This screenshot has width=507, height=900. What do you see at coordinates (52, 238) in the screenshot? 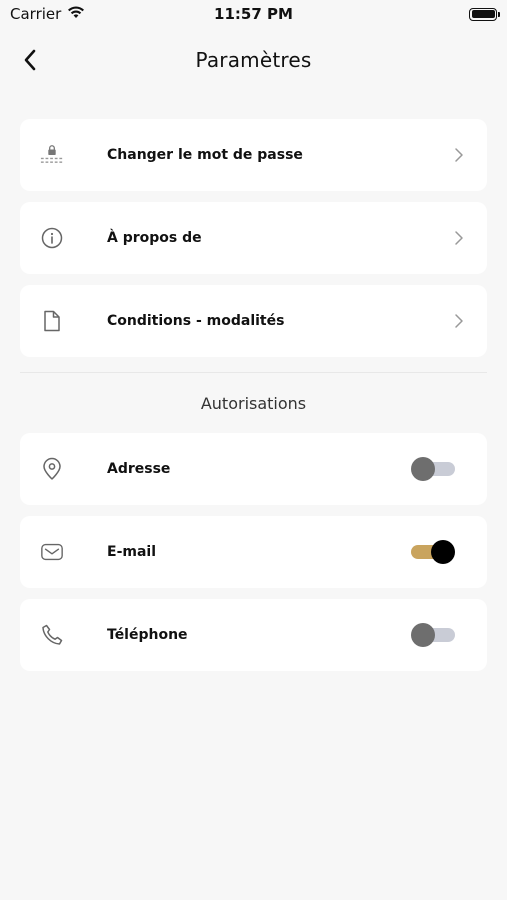
I see `info-icon` at bounding box center [52, 238].